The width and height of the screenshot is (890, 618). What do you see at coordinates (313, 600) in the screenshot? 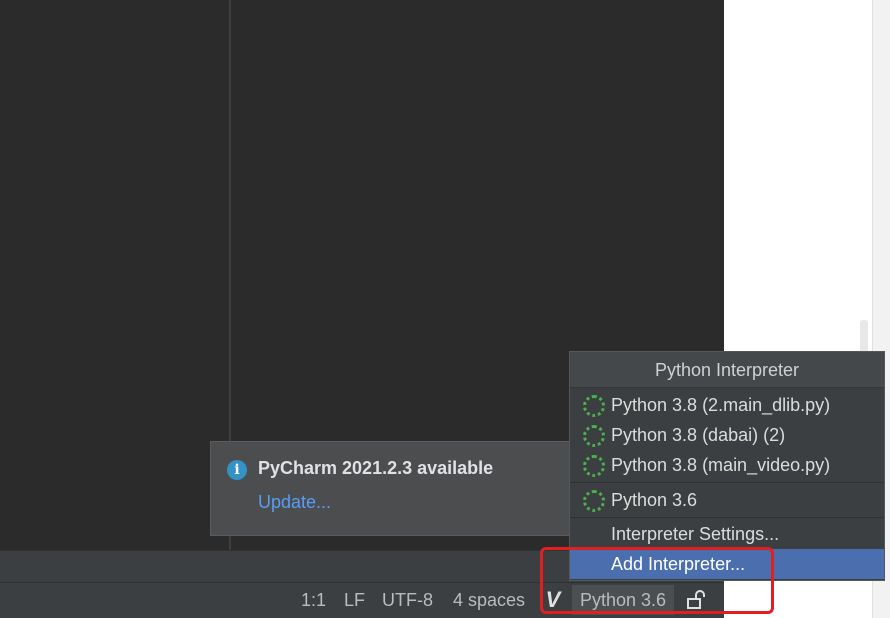
I see `caret-position: 1:1` at bounding box center [313, 600].